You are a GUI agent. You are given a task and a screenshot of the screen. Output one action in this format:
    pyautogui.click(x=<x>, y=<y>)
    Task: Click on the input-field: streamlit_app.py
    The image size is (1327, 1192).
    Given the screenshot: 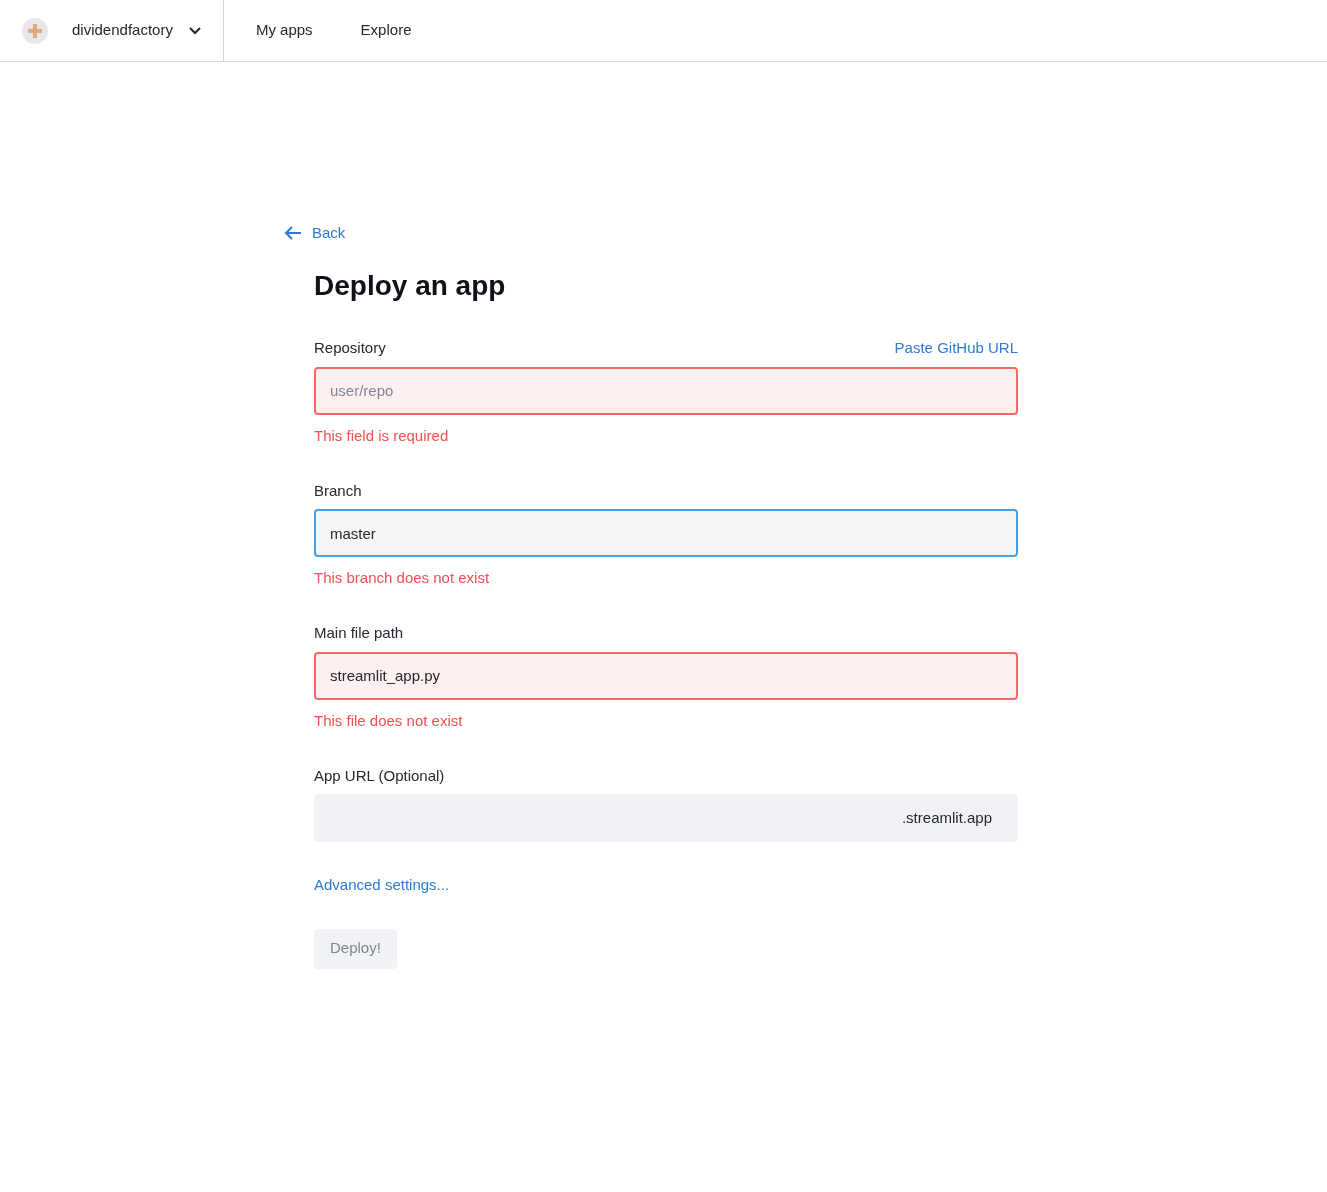 What is the action you would take?
    pyautogui.click(x=666, y=675)
    